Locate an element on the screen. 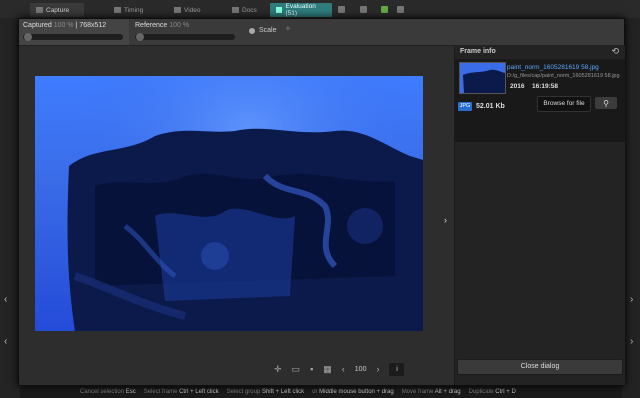 Image resolution: width=640 pixels, height=398 pixels. tab-video: Video is located at coordinates (190, 10).